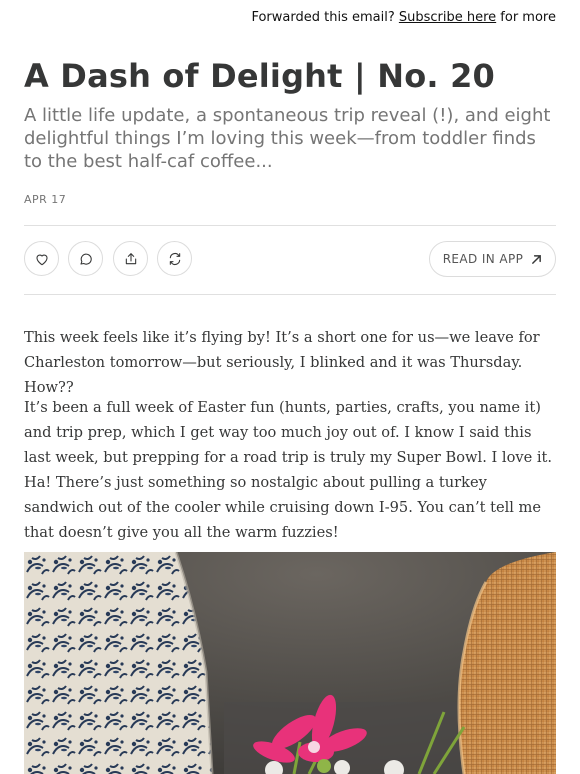 Image resolution: width=580 pixels, height=774 pixels. What do you see at coordinates (537, 259) in the screenshot?
I see `arrow-up-right-icon` at bounding box center [537, 259].